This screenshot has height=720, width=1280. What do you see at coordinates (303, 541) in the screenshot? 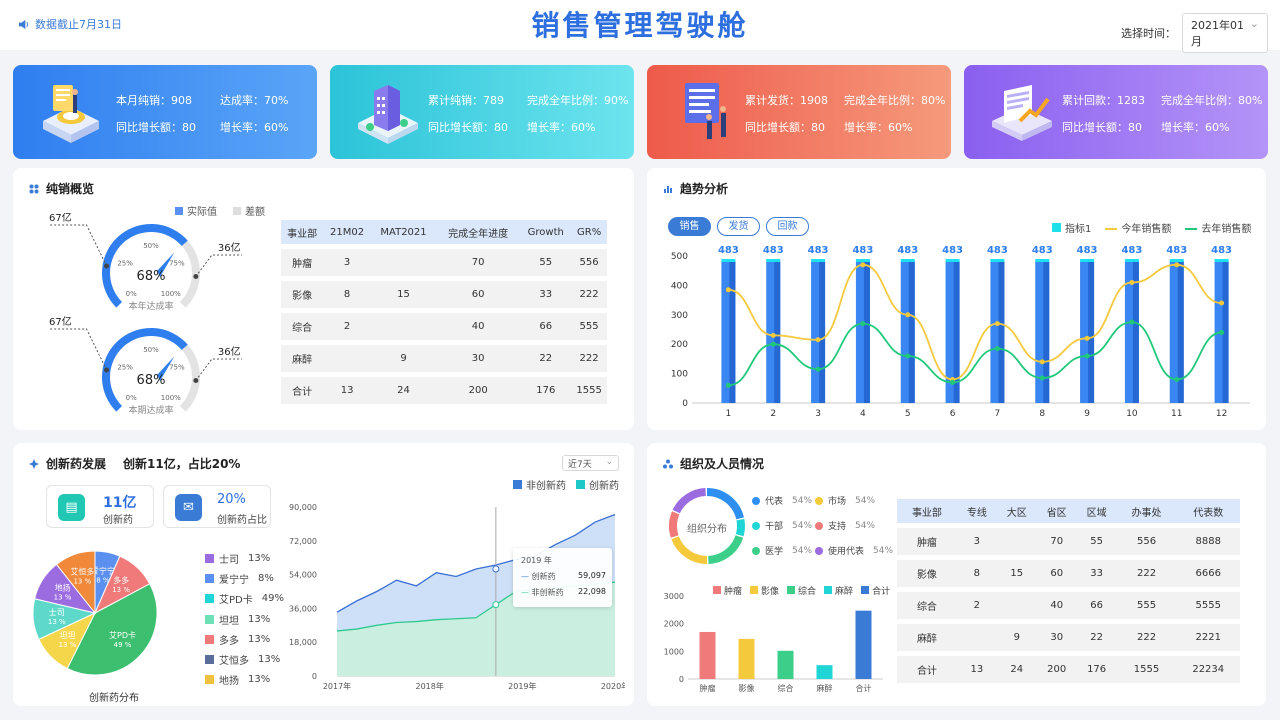
I see `area-y-tick: 72,000` at bounding box center [303, 541].